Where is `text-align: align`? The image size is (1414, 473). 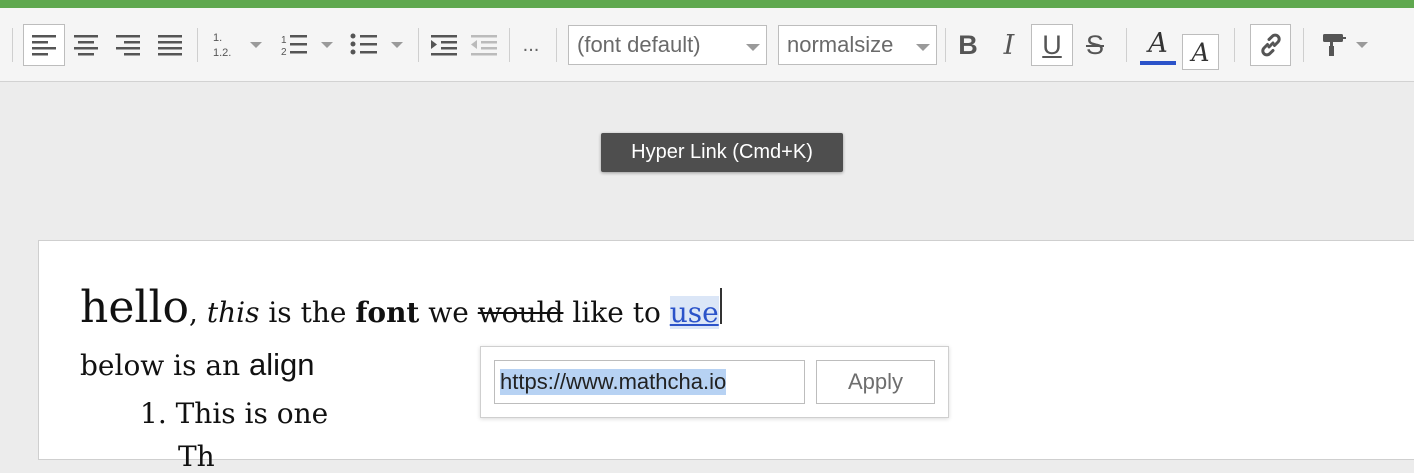
text-align: align is located at coordinates (282, 364).